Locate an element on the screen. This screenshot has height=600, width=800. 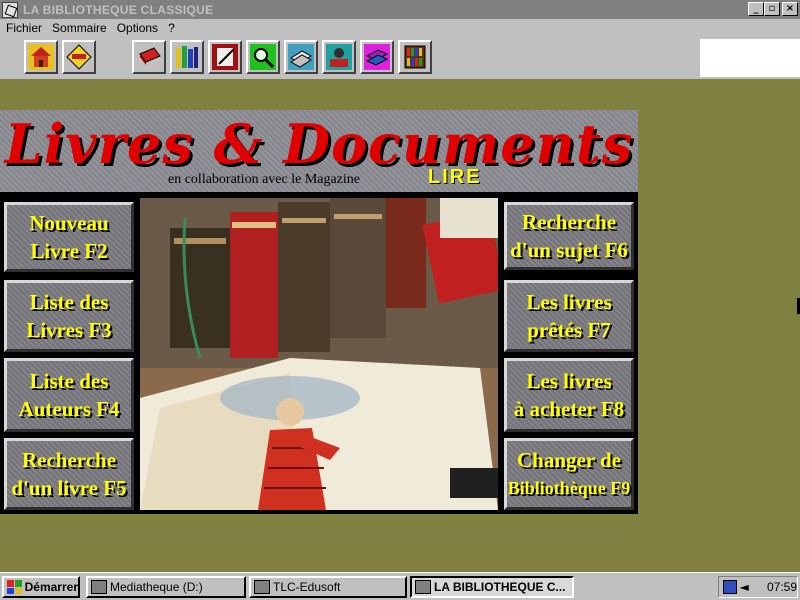
bibliotheque-app-icon is located at coordinates (423, 587).